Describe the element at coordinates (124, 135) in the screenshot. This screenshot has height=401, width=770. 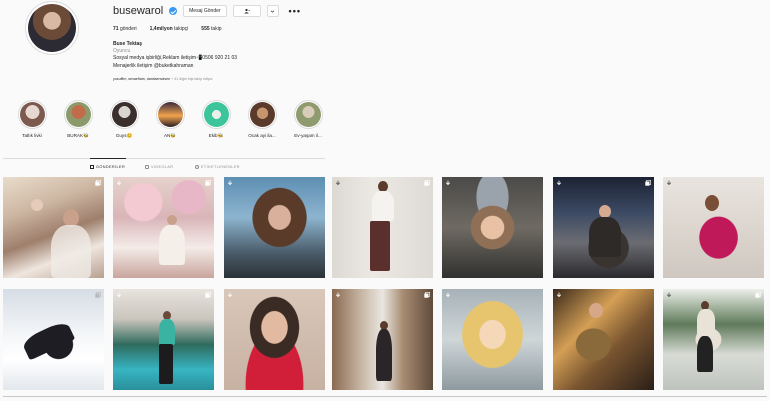
I see `highlight-label: Guys😊` at that location.